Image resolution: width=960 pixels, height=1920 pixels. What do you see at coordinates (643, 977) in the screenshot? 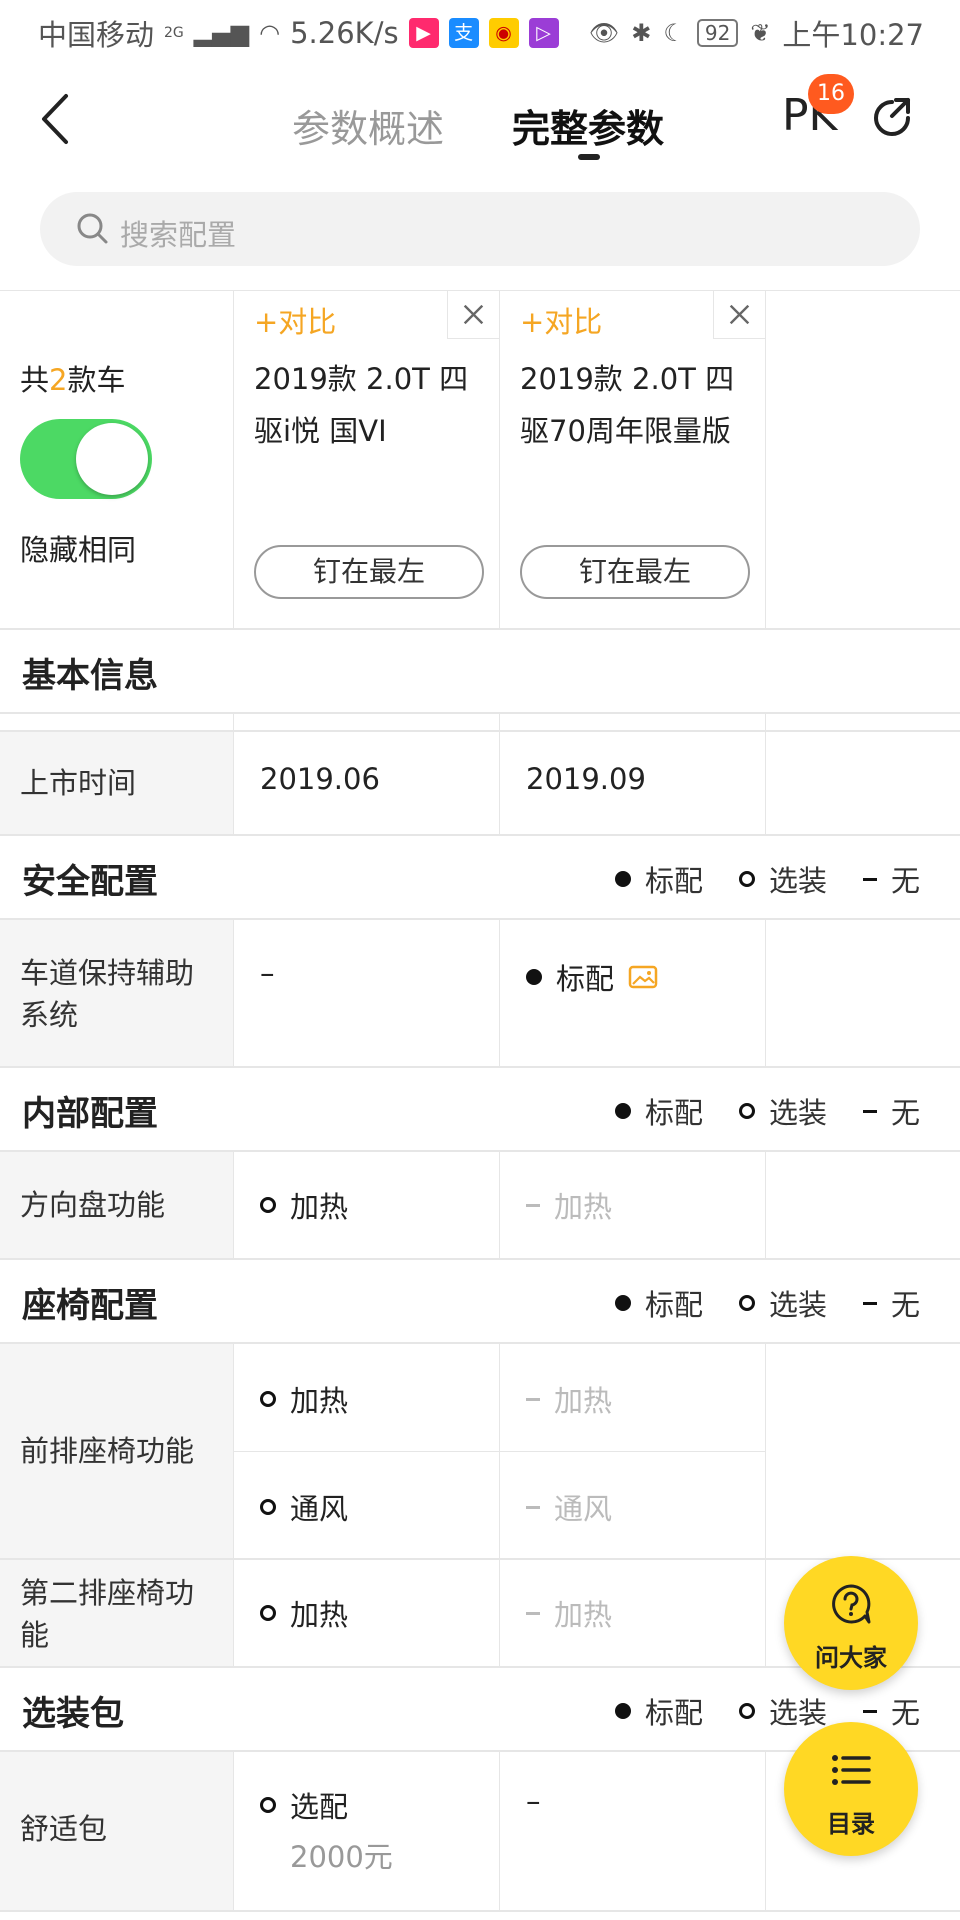
I see `image-icon` at bounding box center [643, 977].